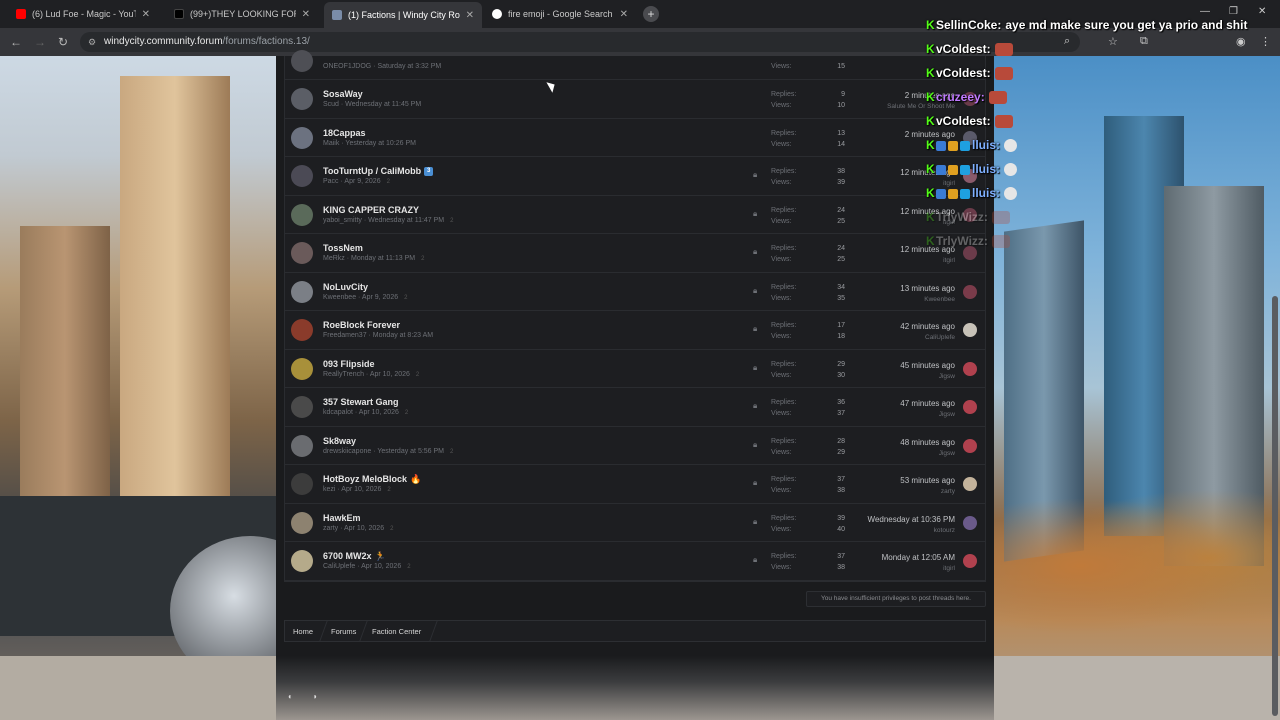 The image size is (1280, 720). Describe the element at coordinates (1262, 11) in the screenshot. I see `close-window-icon: ✕` at that location.